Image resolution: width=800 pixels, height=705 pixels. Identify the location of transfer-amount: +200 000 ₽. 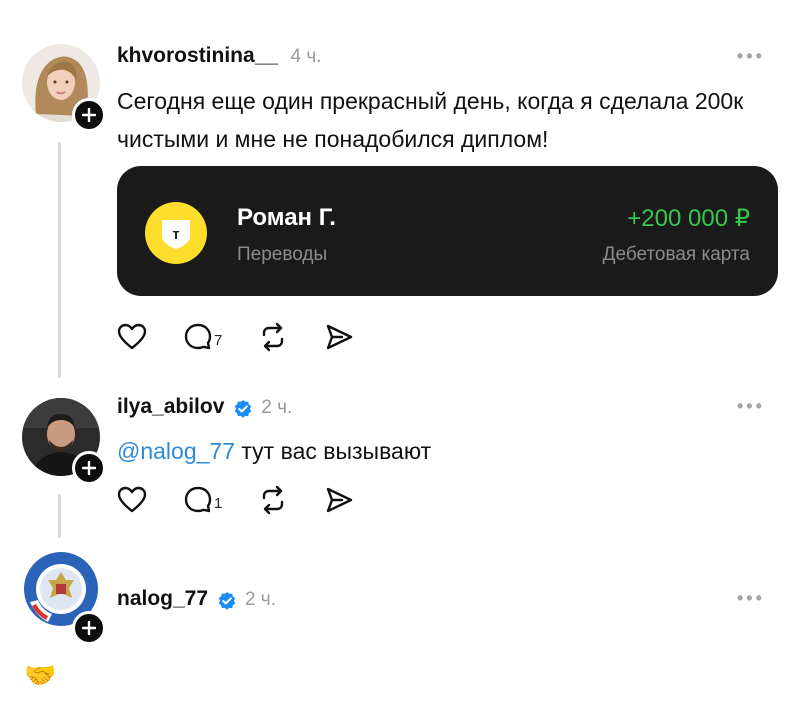
(688, 218).